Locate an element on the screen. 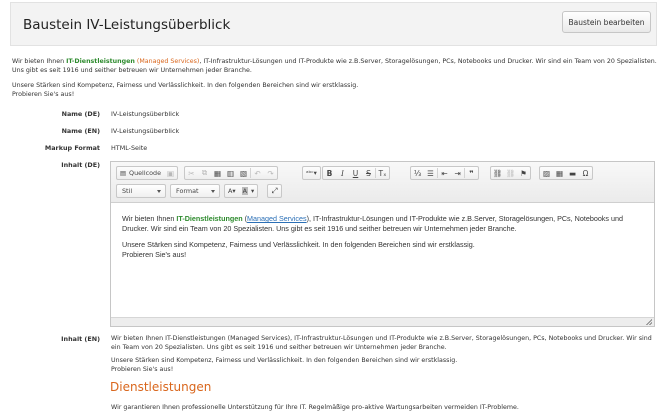 Image resolution: width=672 pixels, height=416 pixels. remove-format-button: Tₓ is located at coordinates (382, 173).